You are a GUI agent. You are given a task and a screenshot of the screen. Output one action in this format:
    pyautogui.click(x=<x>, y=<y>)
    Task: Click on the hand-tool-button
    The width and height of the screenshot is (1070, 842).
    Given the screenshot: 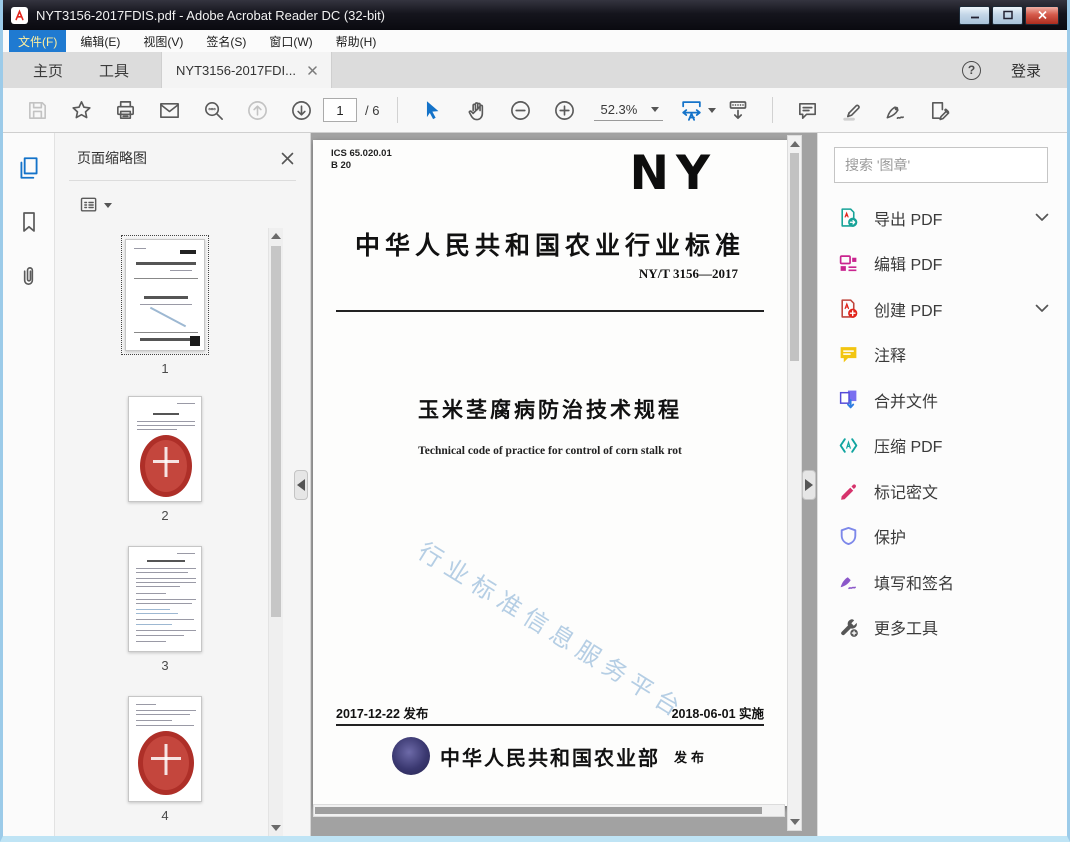 What is the action you would take?
    pyautogui.click(x=476, y=110)
    